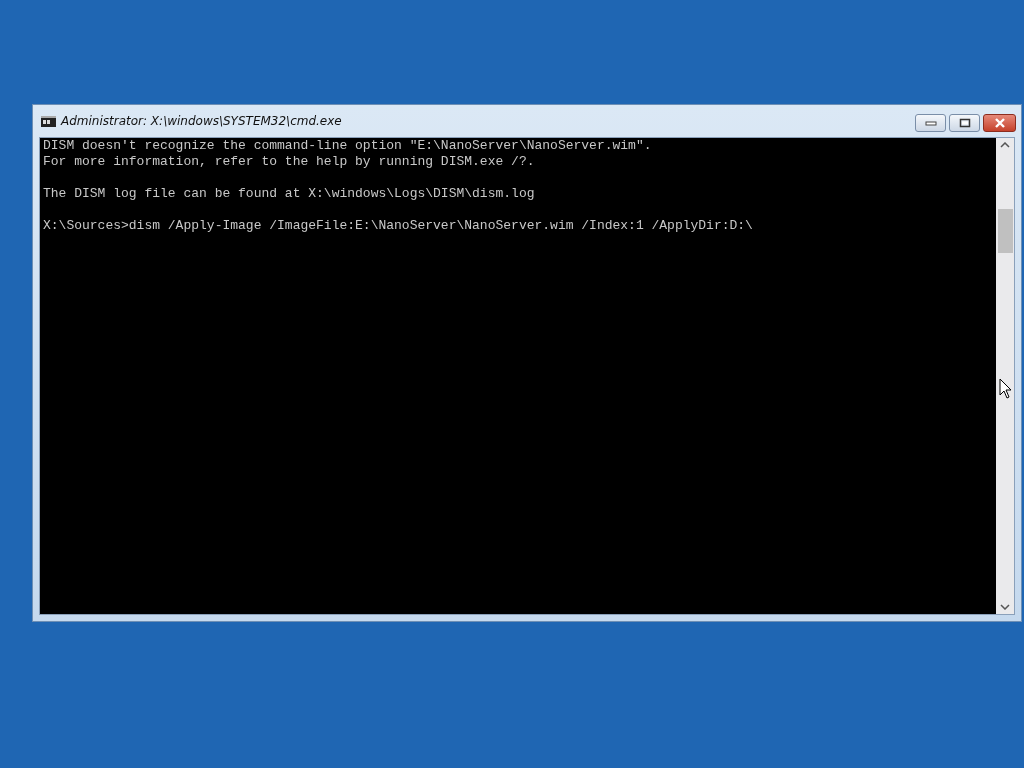  Describe the element at coordinates (289, 162) in the screenshot. I see `console-line: For more information, refer to the help by running DISM.exe /?.` at that location.